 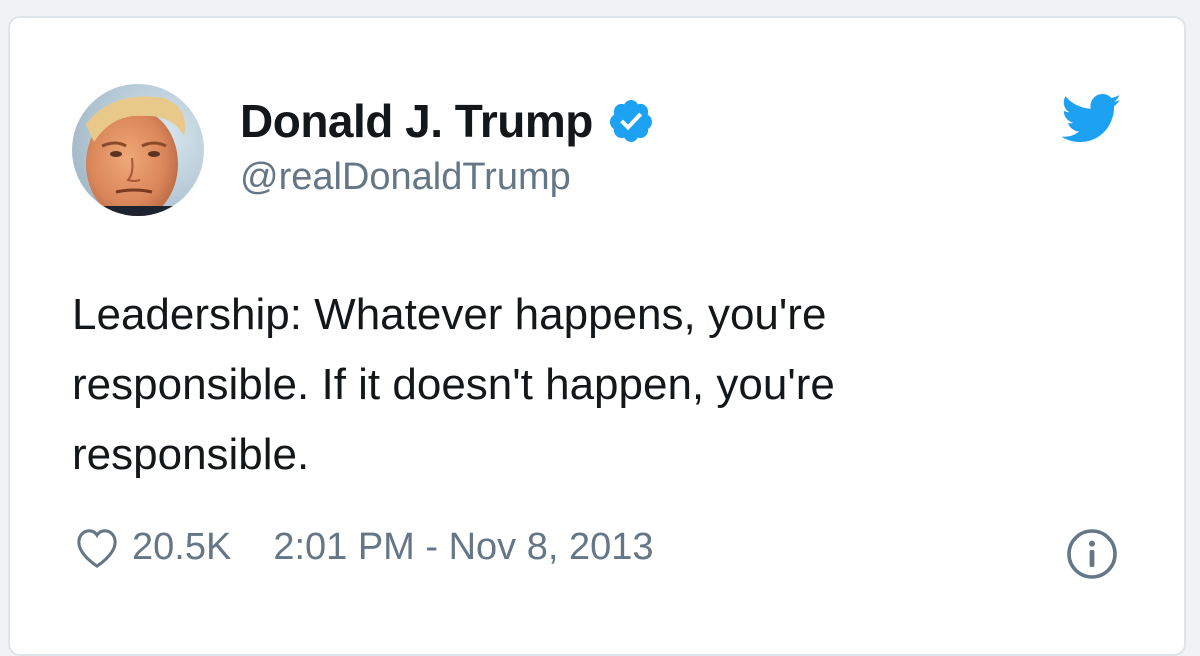 I want to click on avatar, so click(x=138, y=150).